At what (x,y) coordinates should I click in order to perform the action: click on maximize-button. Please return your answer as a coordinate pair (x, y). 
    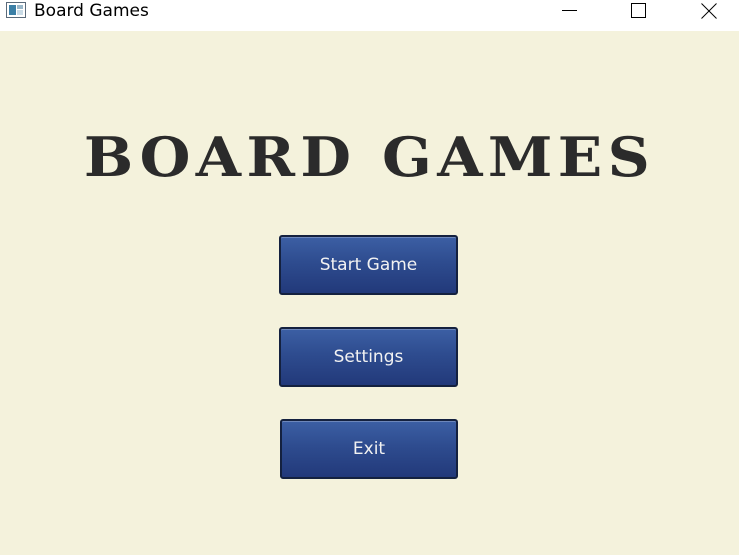
    Looking at the image, I should click on (639, 11).